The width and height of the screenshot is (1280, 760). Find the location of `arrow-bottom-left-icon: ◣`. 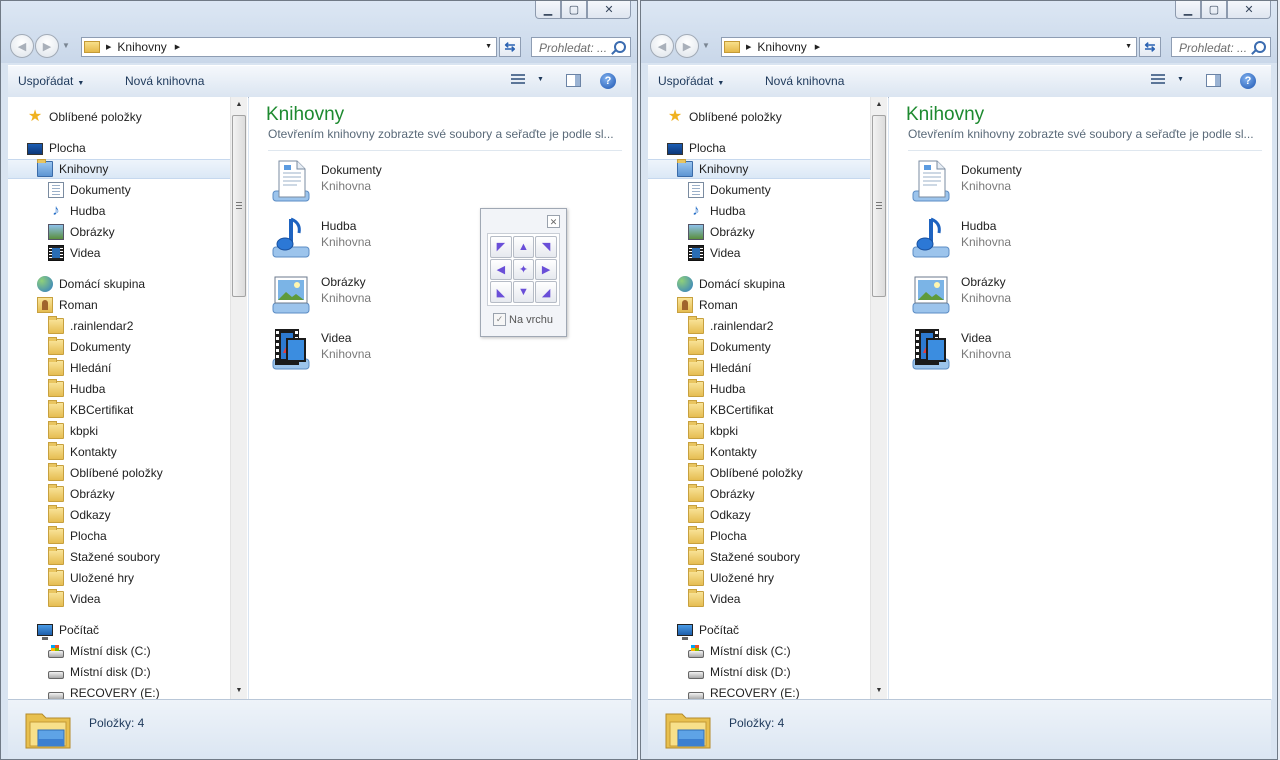

arrow-bottom-left-icon: ◣ is located at coordinates (501, 292).